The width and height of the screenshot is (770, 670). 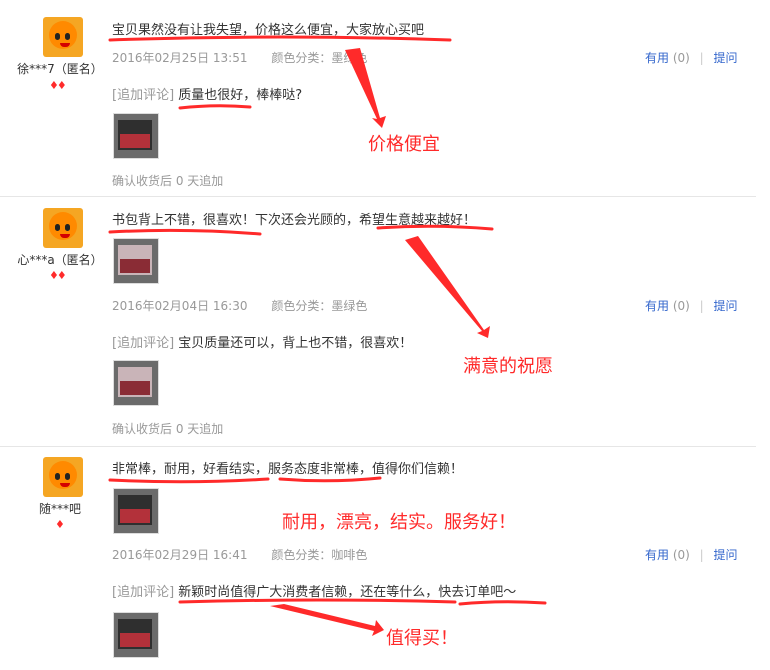 I want to click on review-meta: 2016年02月25日 13:51 颜色分类：墨绿色, so click(x=239, y=57).